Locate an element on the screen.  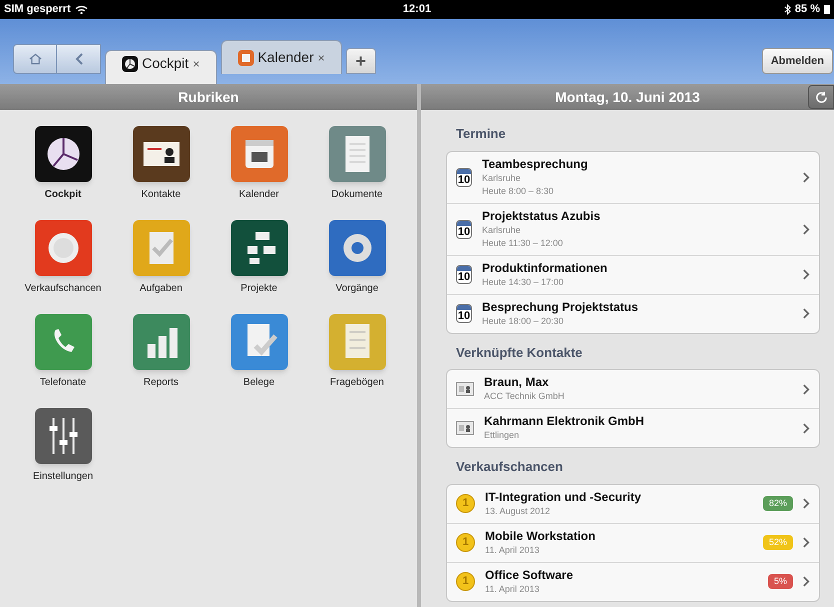
add-tab-button: + is located at coordinates (361, 61).